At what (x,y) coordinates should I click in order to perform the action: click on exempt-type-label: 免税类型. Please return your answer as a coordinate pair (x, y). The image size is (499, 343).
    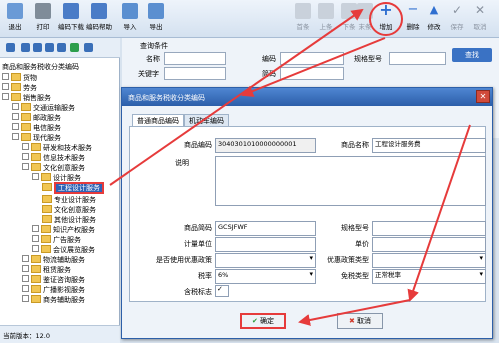
    Looking at the image, I should click on (355, 276).